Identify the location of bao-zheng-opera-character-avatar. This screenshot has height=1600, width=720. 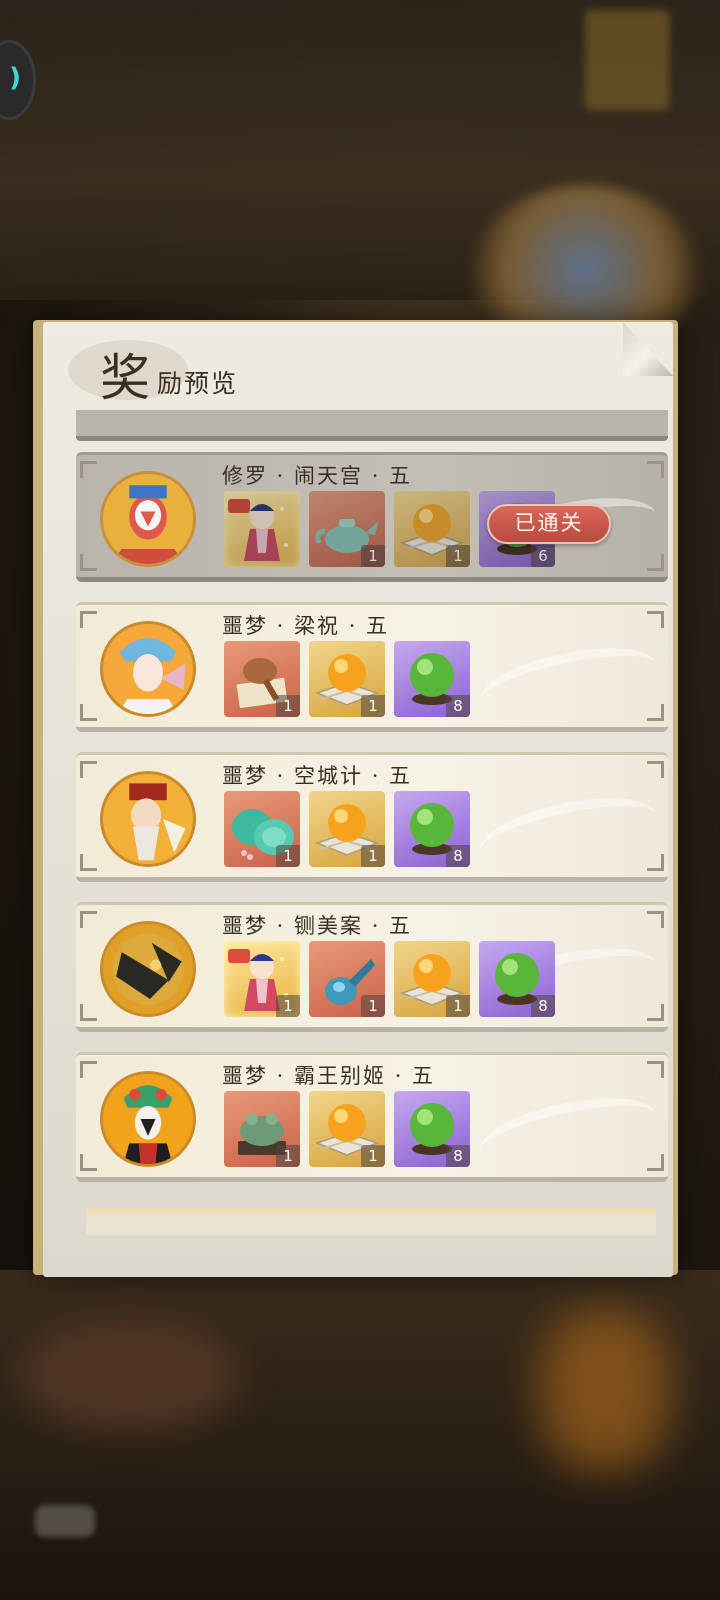
(148, 969).